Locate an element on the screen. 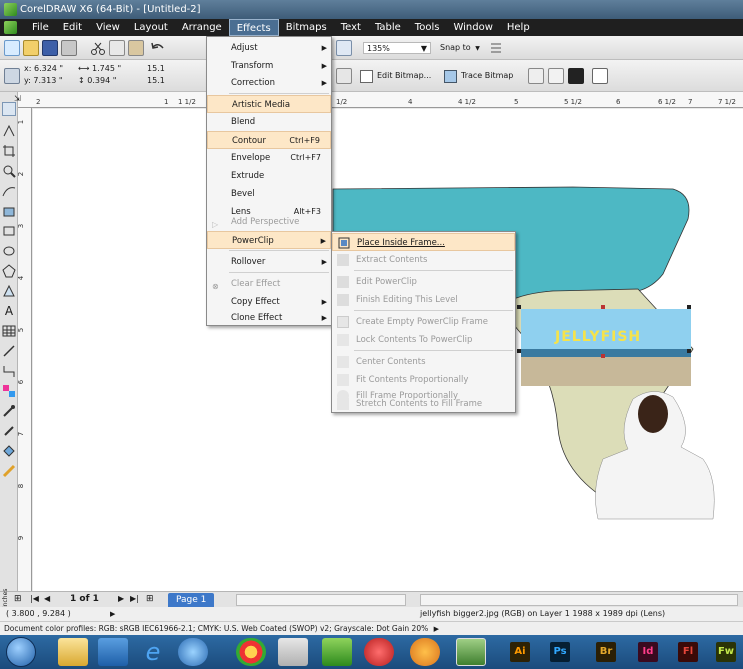  menu-item-add-perspective: ▷ Add Perspective is located at coordinates (269, 222).